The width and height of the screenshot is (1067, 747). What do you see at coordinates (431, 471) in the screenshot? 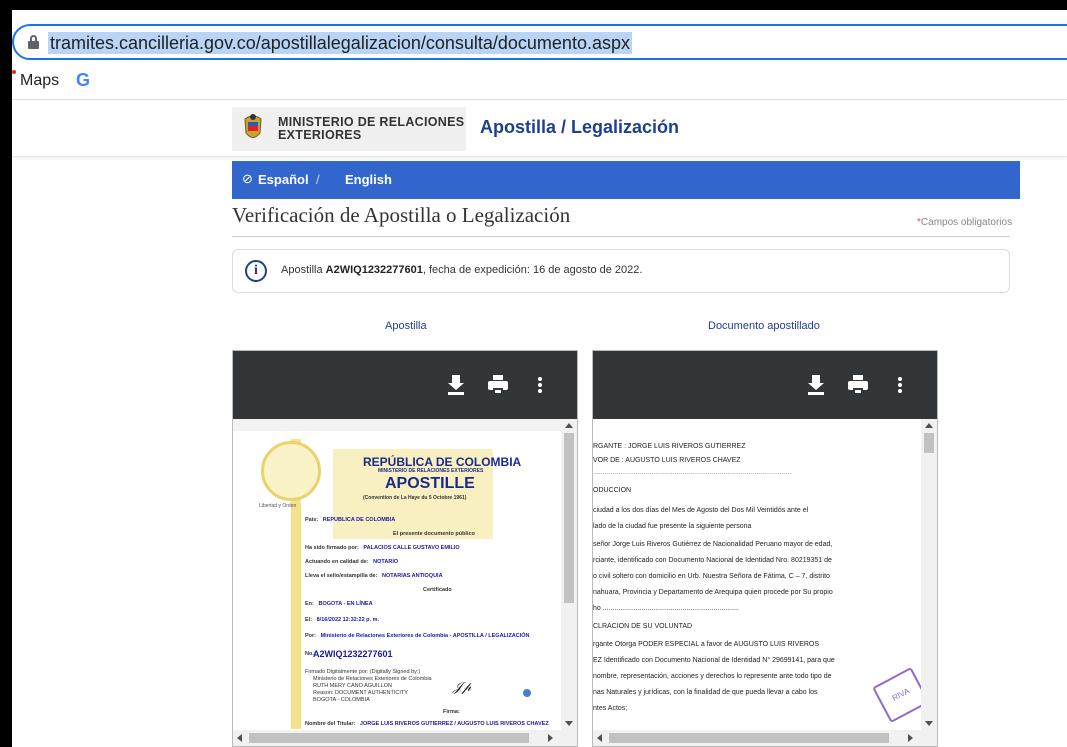
I see `ministry-subheading: MINISTERIO DE RELACIONES EXTERIORES` at bounding box center [431, 471].